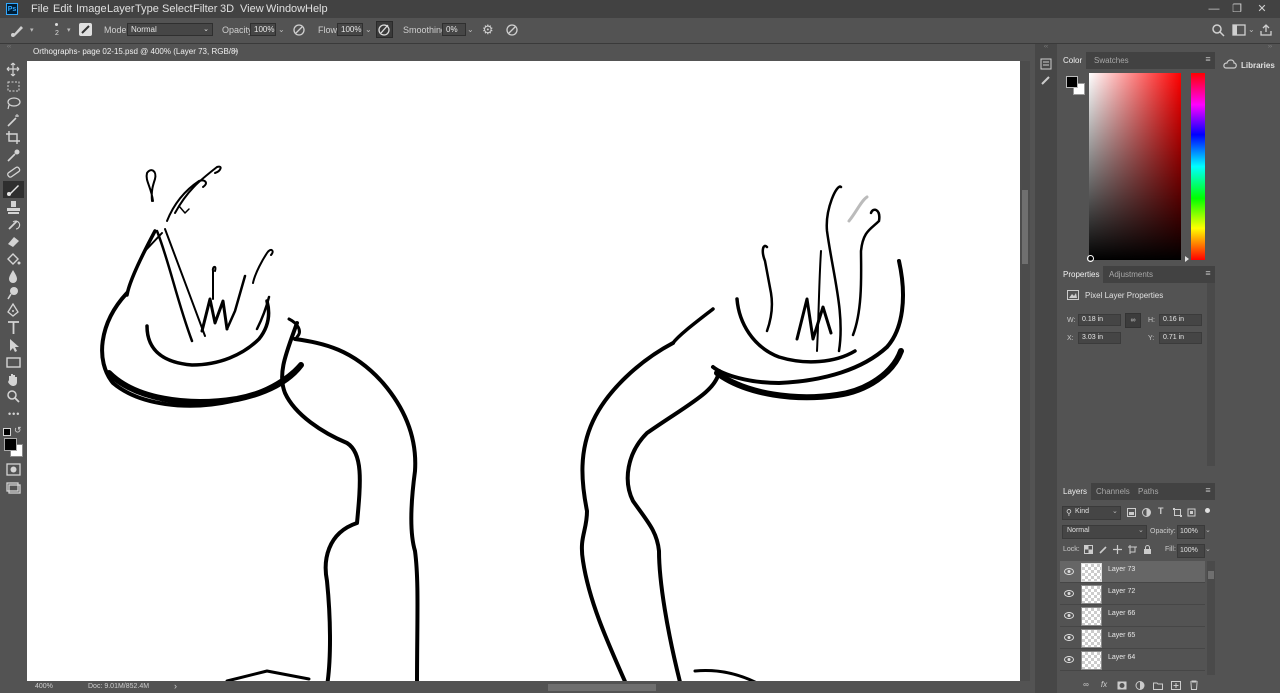  Describe the element at coordinates (13, 310) in the screenshot. I see `pen-tool-icon` at that location.